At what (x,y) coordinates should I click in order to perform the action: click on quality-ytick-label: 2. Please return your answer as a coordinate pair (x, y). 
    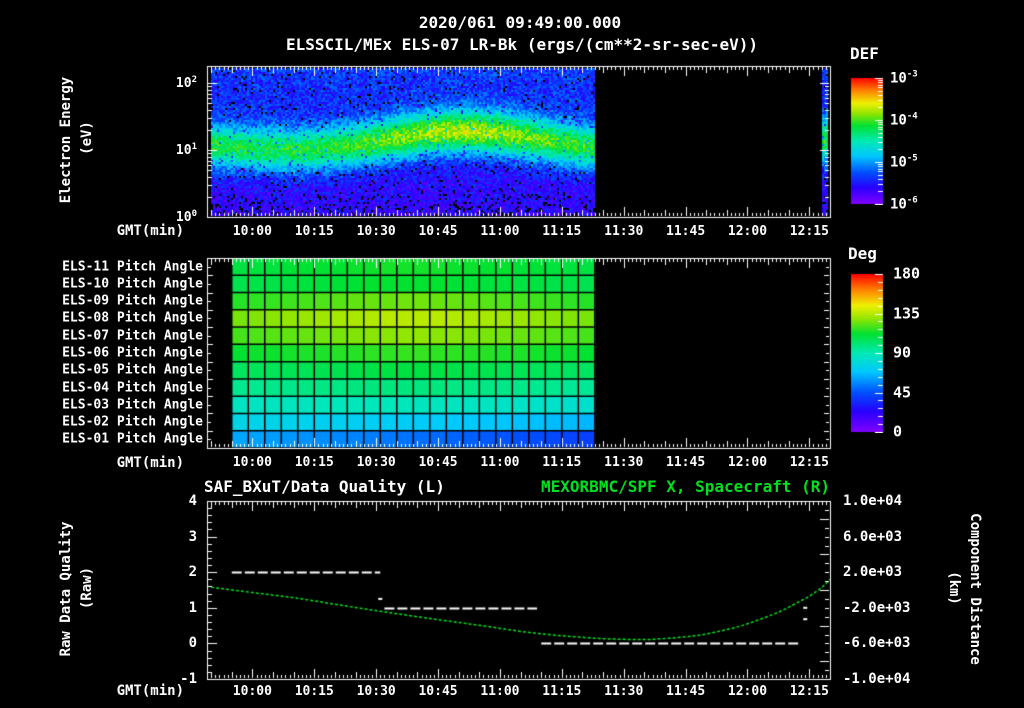
    Looking at the image, I should click on (192, 572).